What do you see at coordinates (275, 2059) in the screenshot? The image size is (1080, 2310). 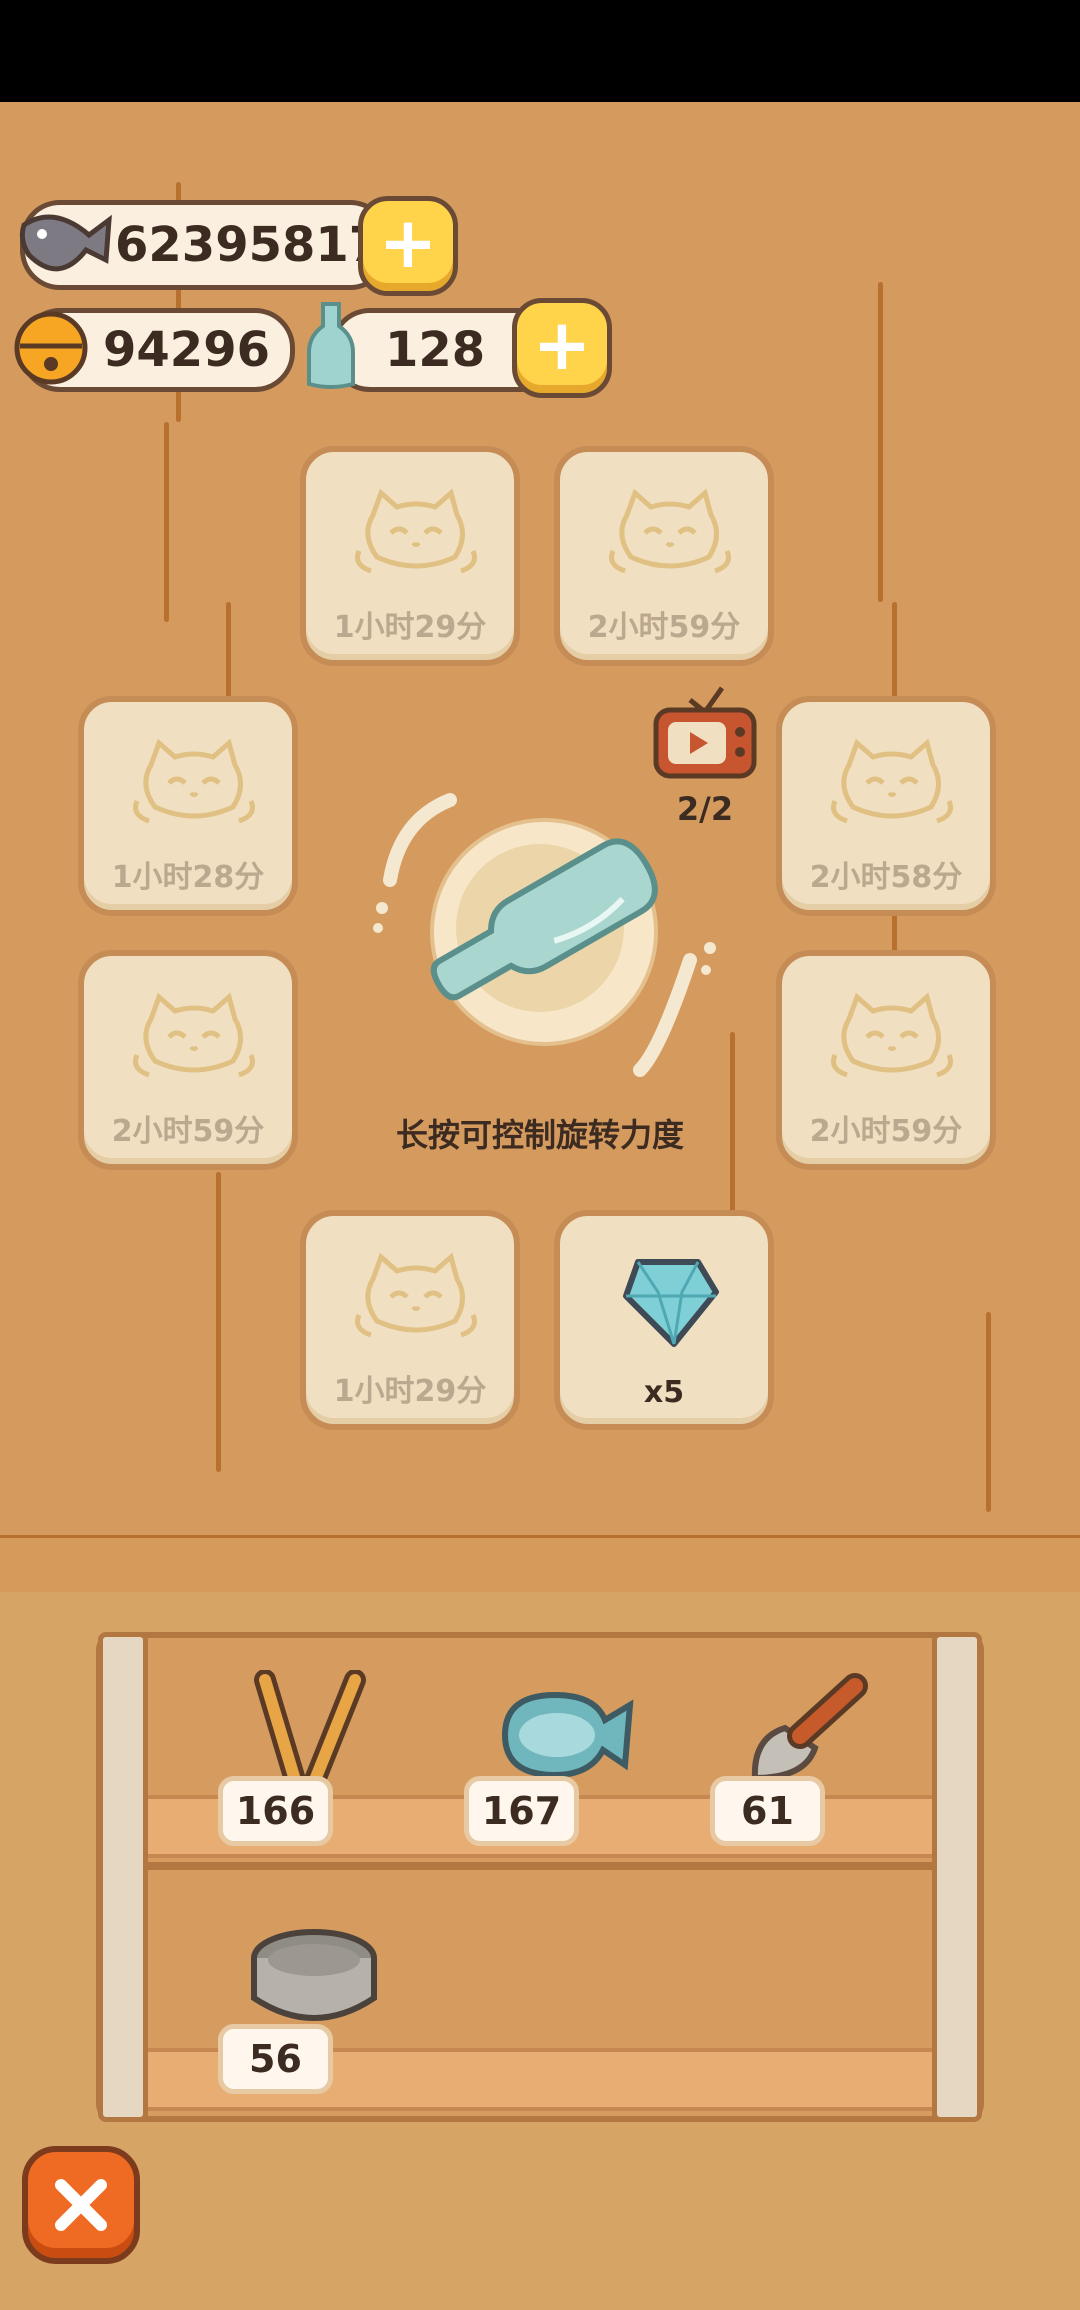 I see `item-count: 56` at bounding box center [275, 2059].